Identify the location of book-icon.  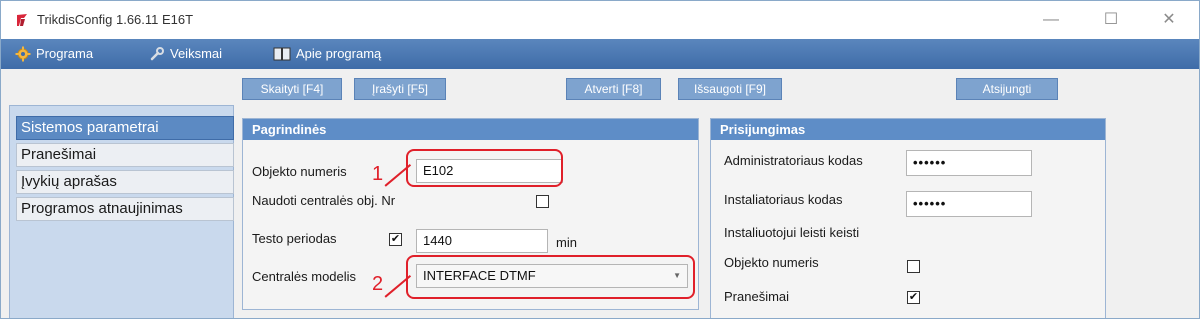
(282, 54).